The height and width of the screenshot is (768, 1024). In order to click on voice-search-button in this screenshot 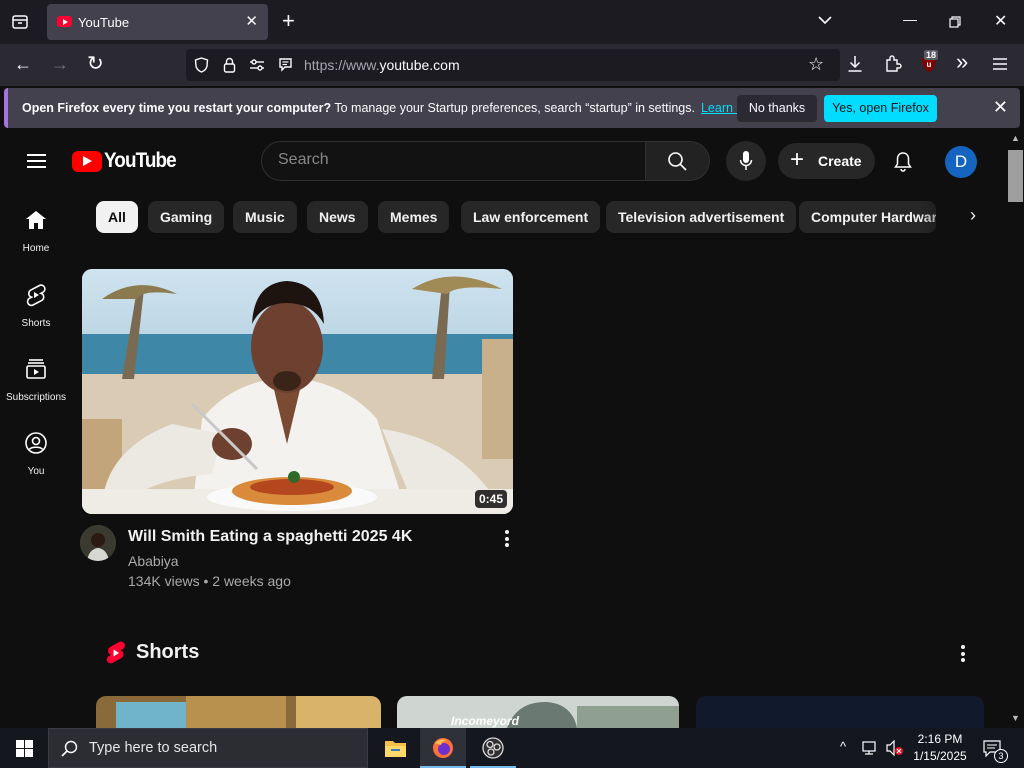, I will do `click(746, 161)`.